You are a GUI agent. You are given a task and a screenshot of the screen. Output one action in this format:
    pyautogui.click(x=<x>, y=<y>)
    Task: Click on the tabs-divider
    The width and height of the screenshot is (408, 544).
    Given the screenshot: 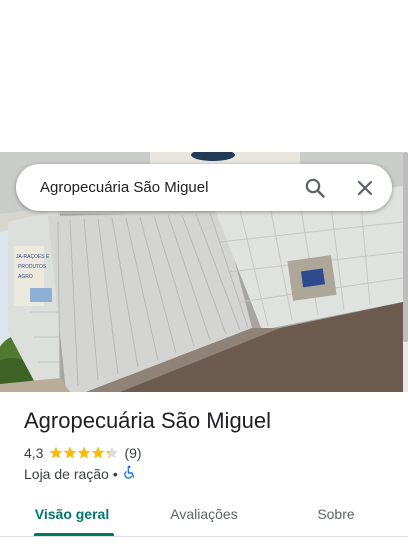 What is the action you would take?
    pyautogui.click(x=204, y=536)
    